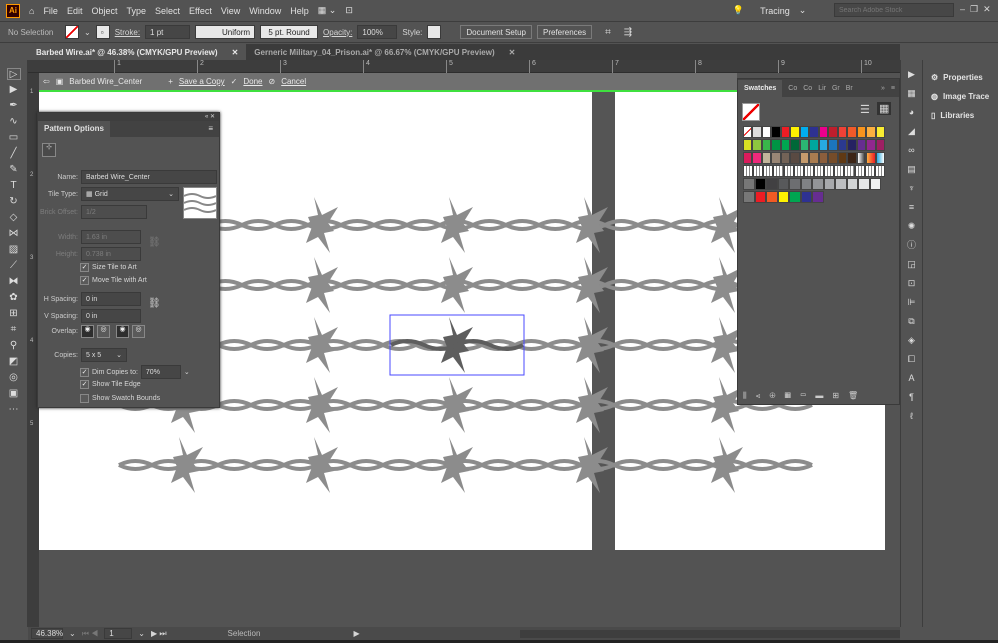  What do you see at coordinates (975, 9) in the screenshot?
I see `window-controls: – ❐ ✕` at bounding box center [975, 9].